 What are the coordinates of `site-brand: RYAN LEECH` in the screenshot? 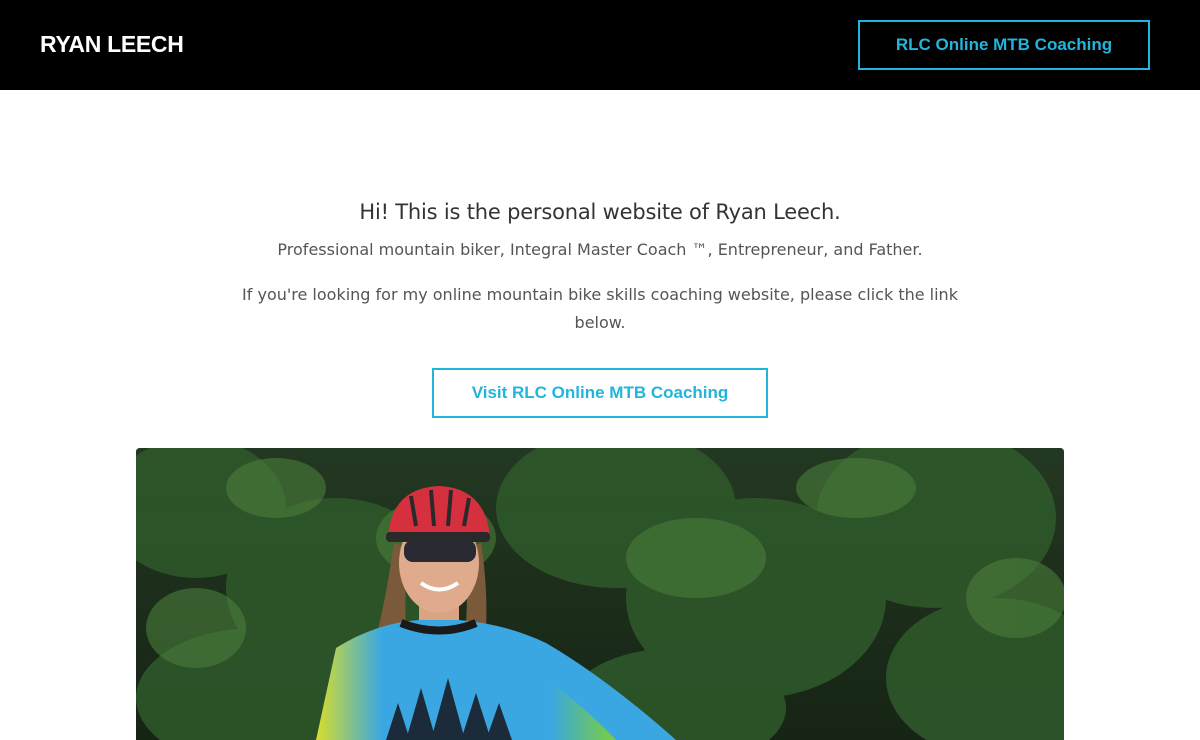 It's located at (112, 44).